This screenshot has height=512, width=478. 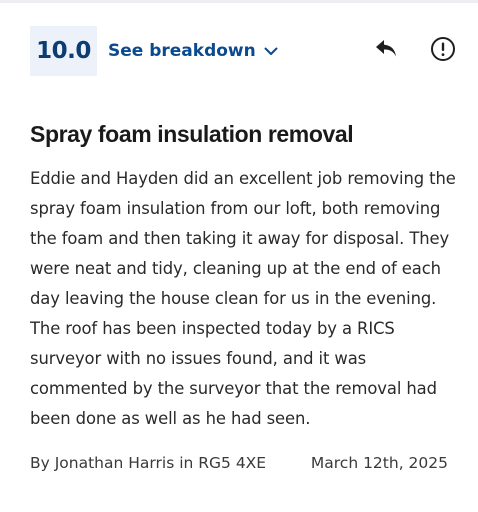 What do you see at coordinates (414, 51) in the screenshot?
I see `review-actions` at bounding box center [414, 51].